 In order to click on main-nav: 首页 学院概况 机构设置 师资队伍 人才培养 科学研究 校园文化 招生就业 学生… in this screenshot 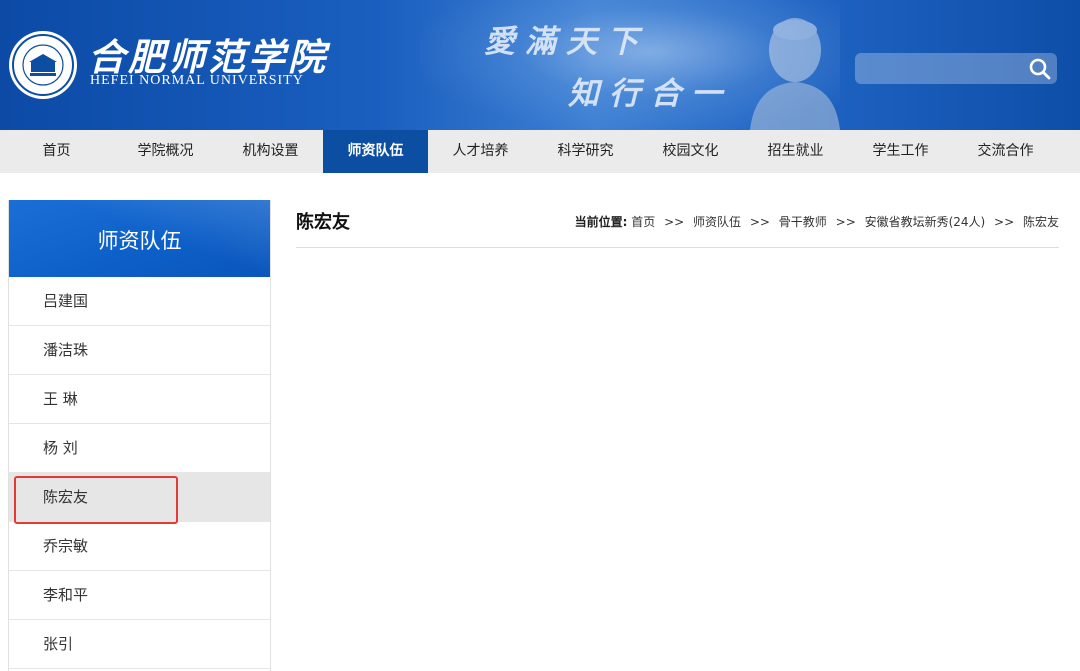, I will do `click(540, 151)`.